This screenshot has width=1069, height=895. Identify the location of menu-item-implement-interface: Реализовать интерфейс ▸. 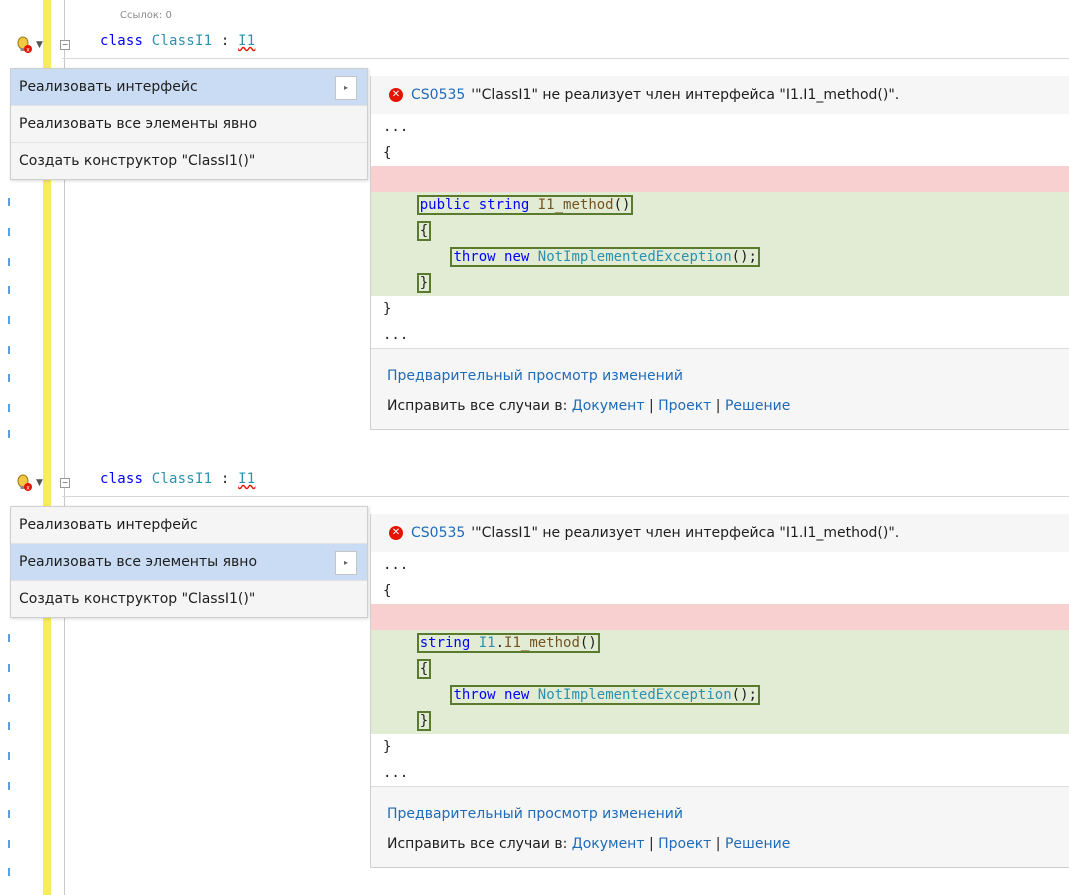
(189, 87).